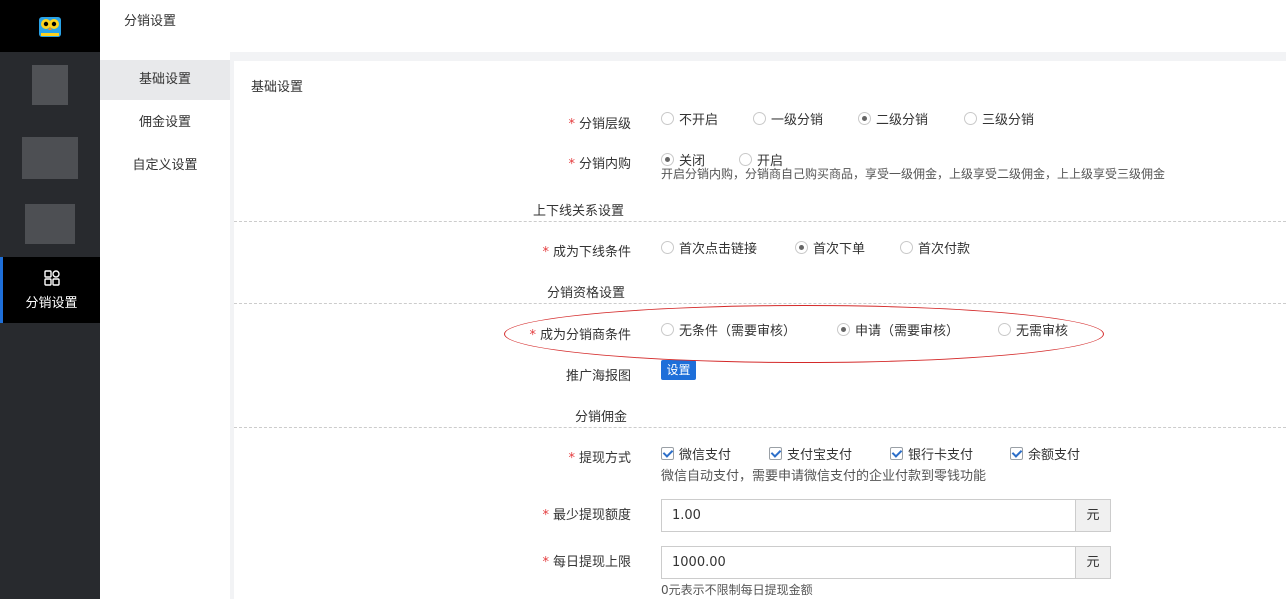  I want to click on page-title: 分销设置, so click(150, 21).